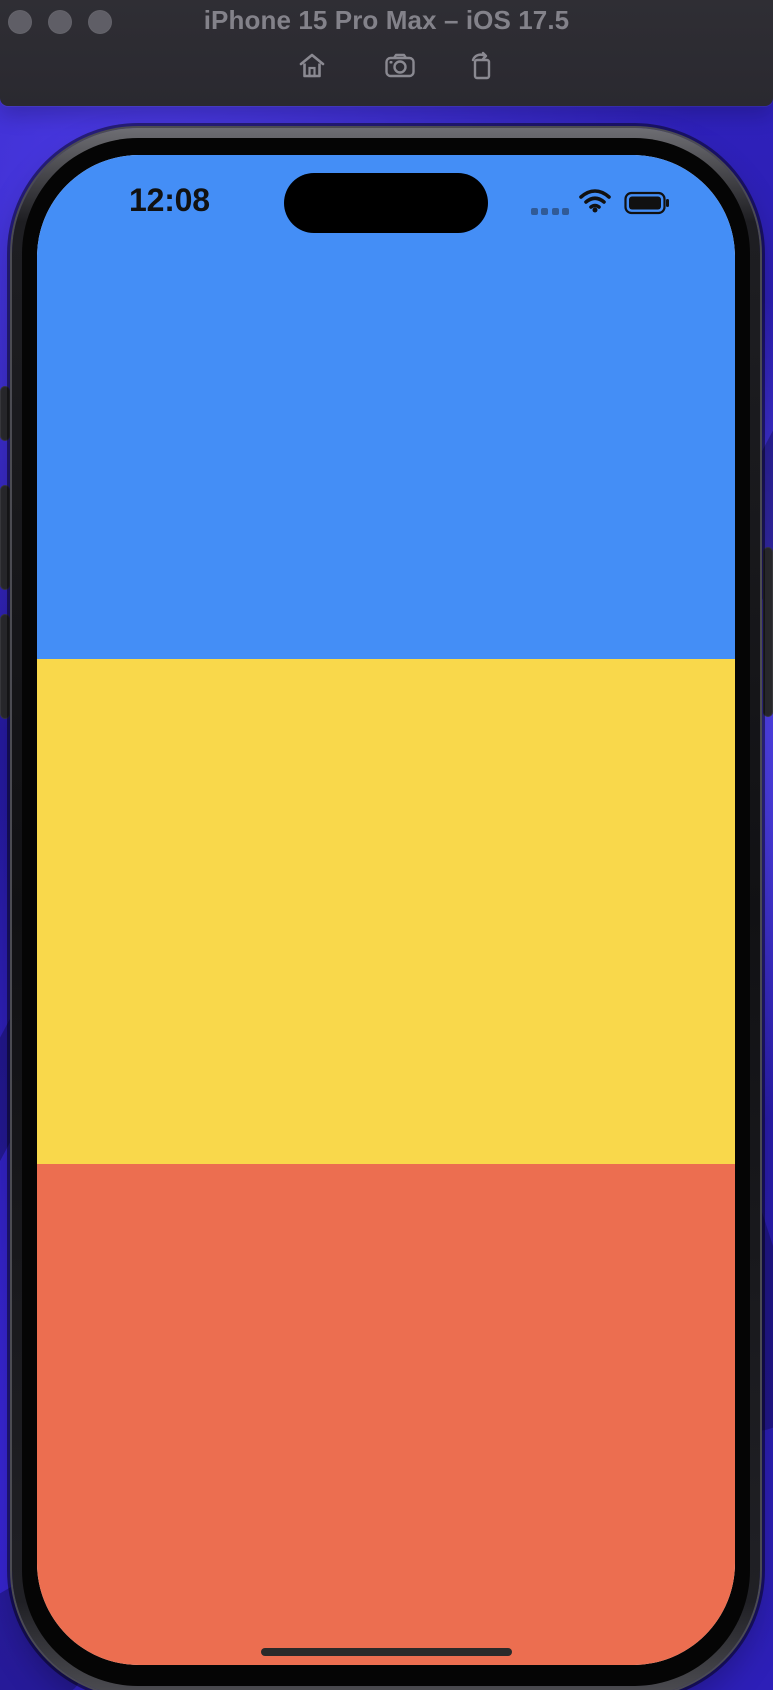 The height and width of the screenshot is (1690, 773). Describe the element at coordinates (647, 203) in the screenshot. I see `battery-icon` at that location.